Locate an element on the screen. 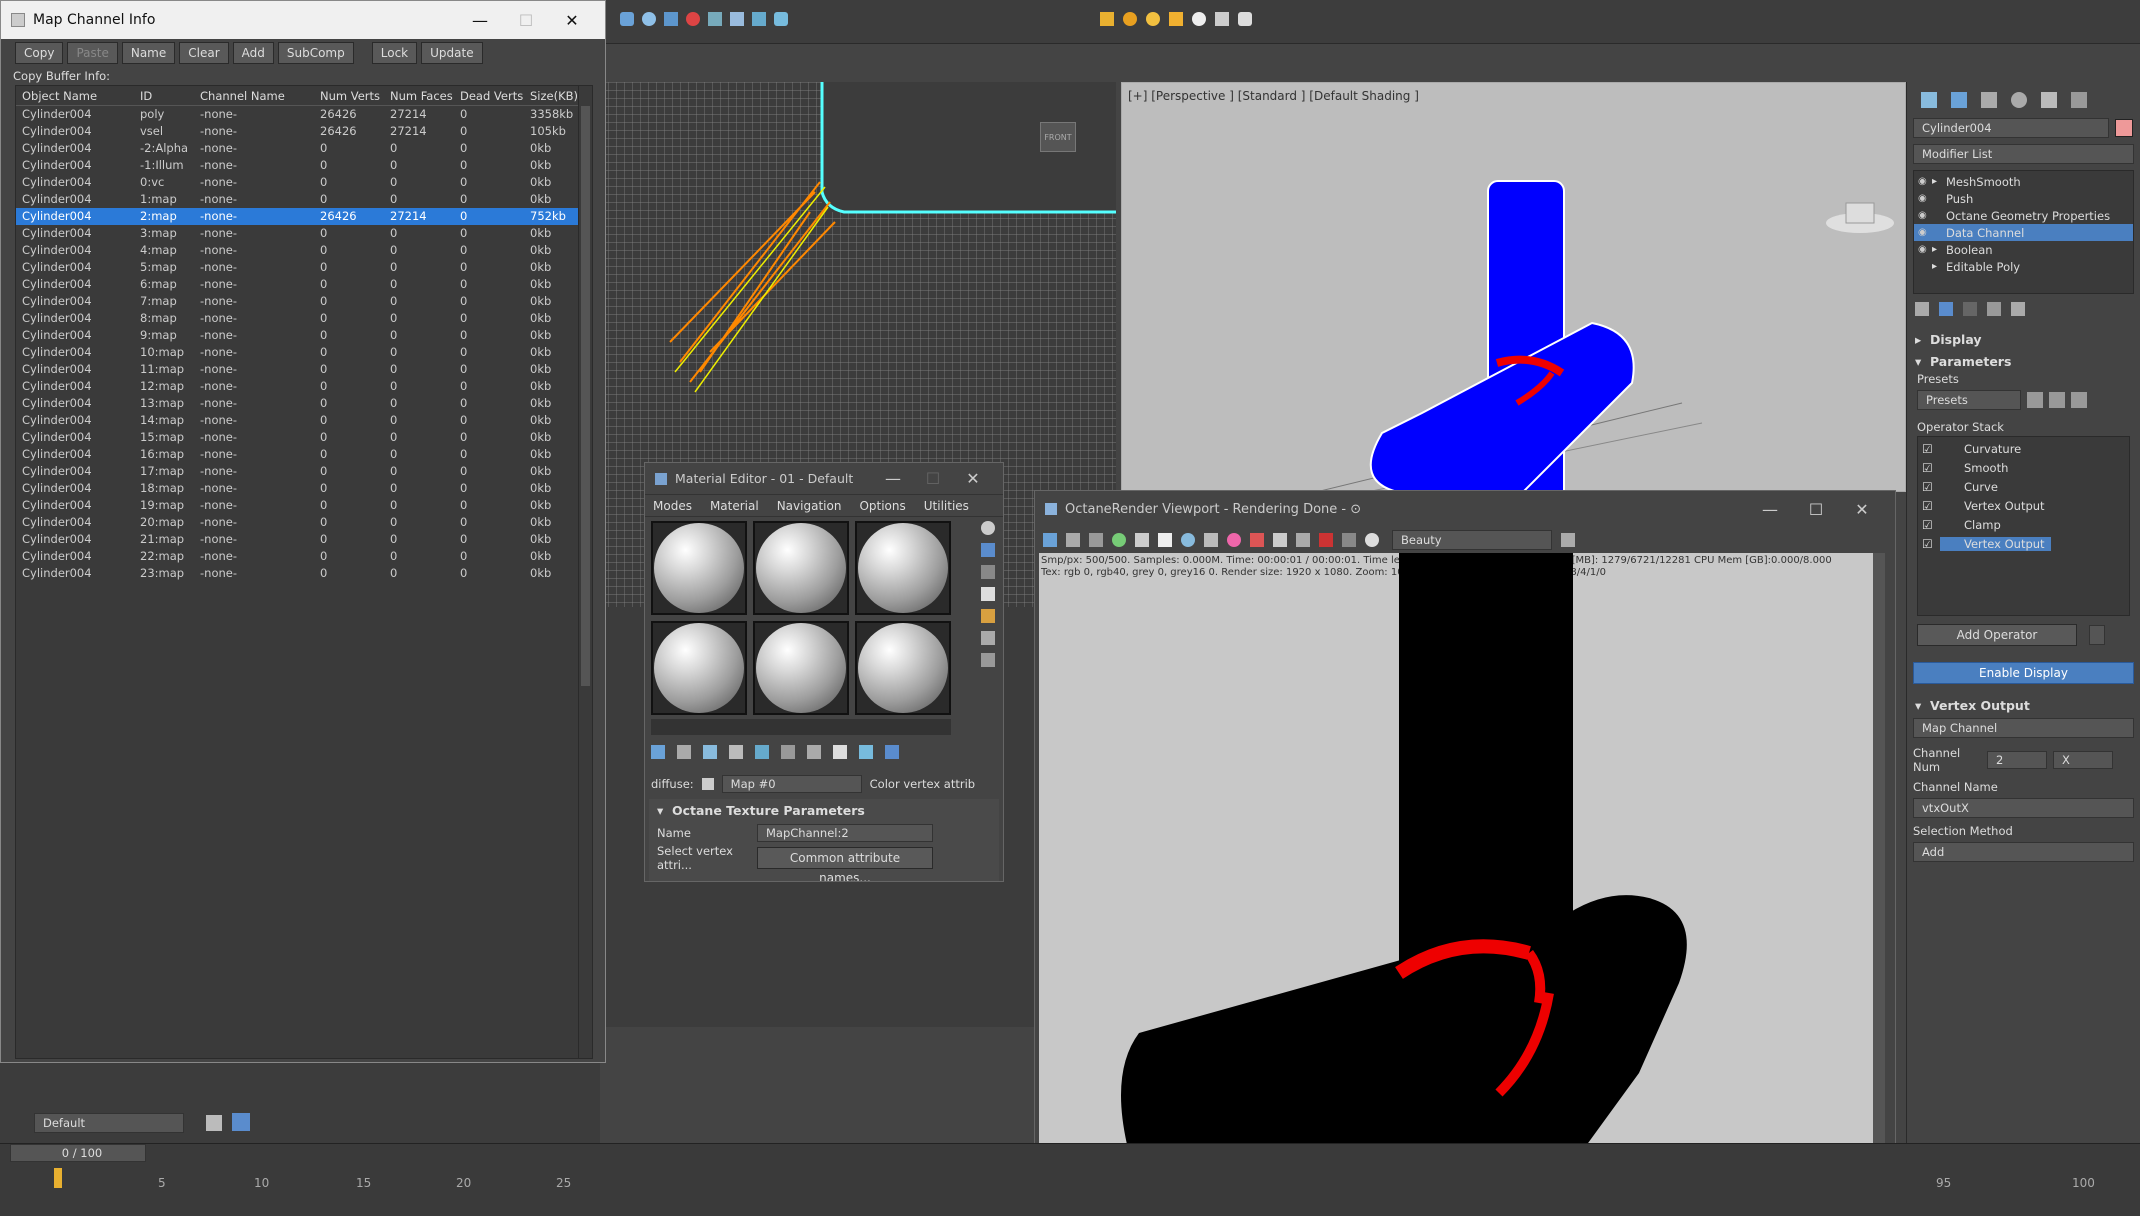 This screenshot has width=2140, height=1216. slots-scrollbar is located at coordinates (801, 727).